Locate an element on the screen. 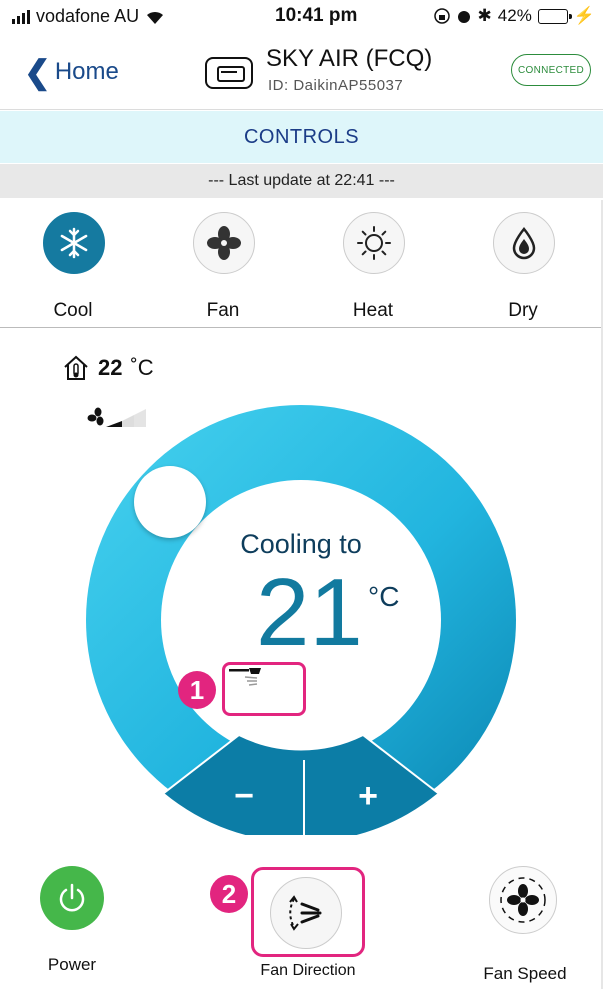 This screenshot has height=989, width=603. fan-direction-icon is located at coordinates (305, 913).